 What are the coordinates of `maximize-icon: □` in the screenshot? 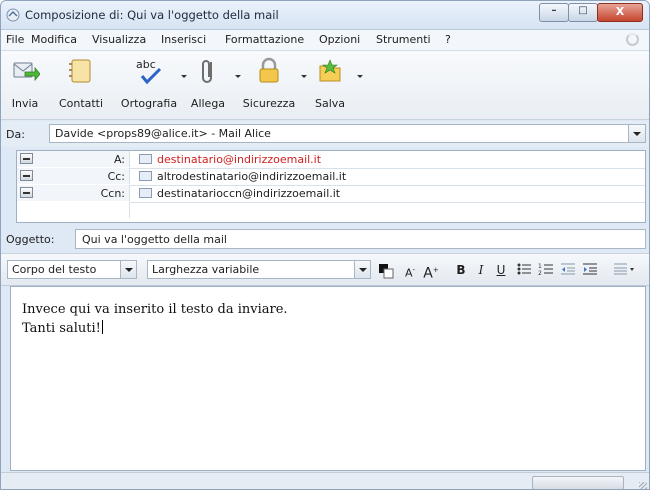 It's located at (583, 10).